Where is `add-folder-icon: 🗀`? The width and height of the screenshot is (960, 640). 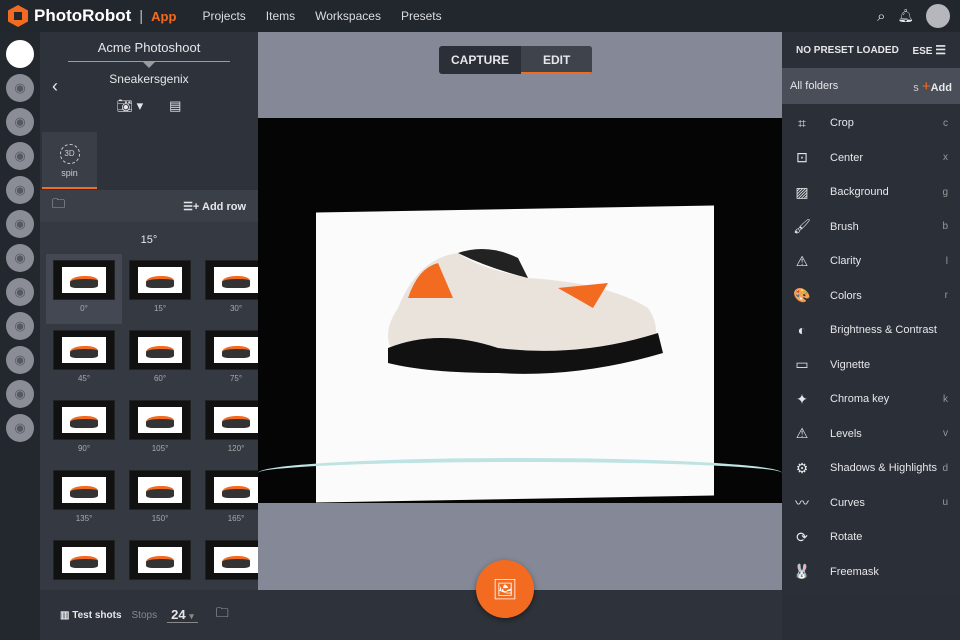
add-folder-icon: 🗀 is located at coordinates (58, 206).